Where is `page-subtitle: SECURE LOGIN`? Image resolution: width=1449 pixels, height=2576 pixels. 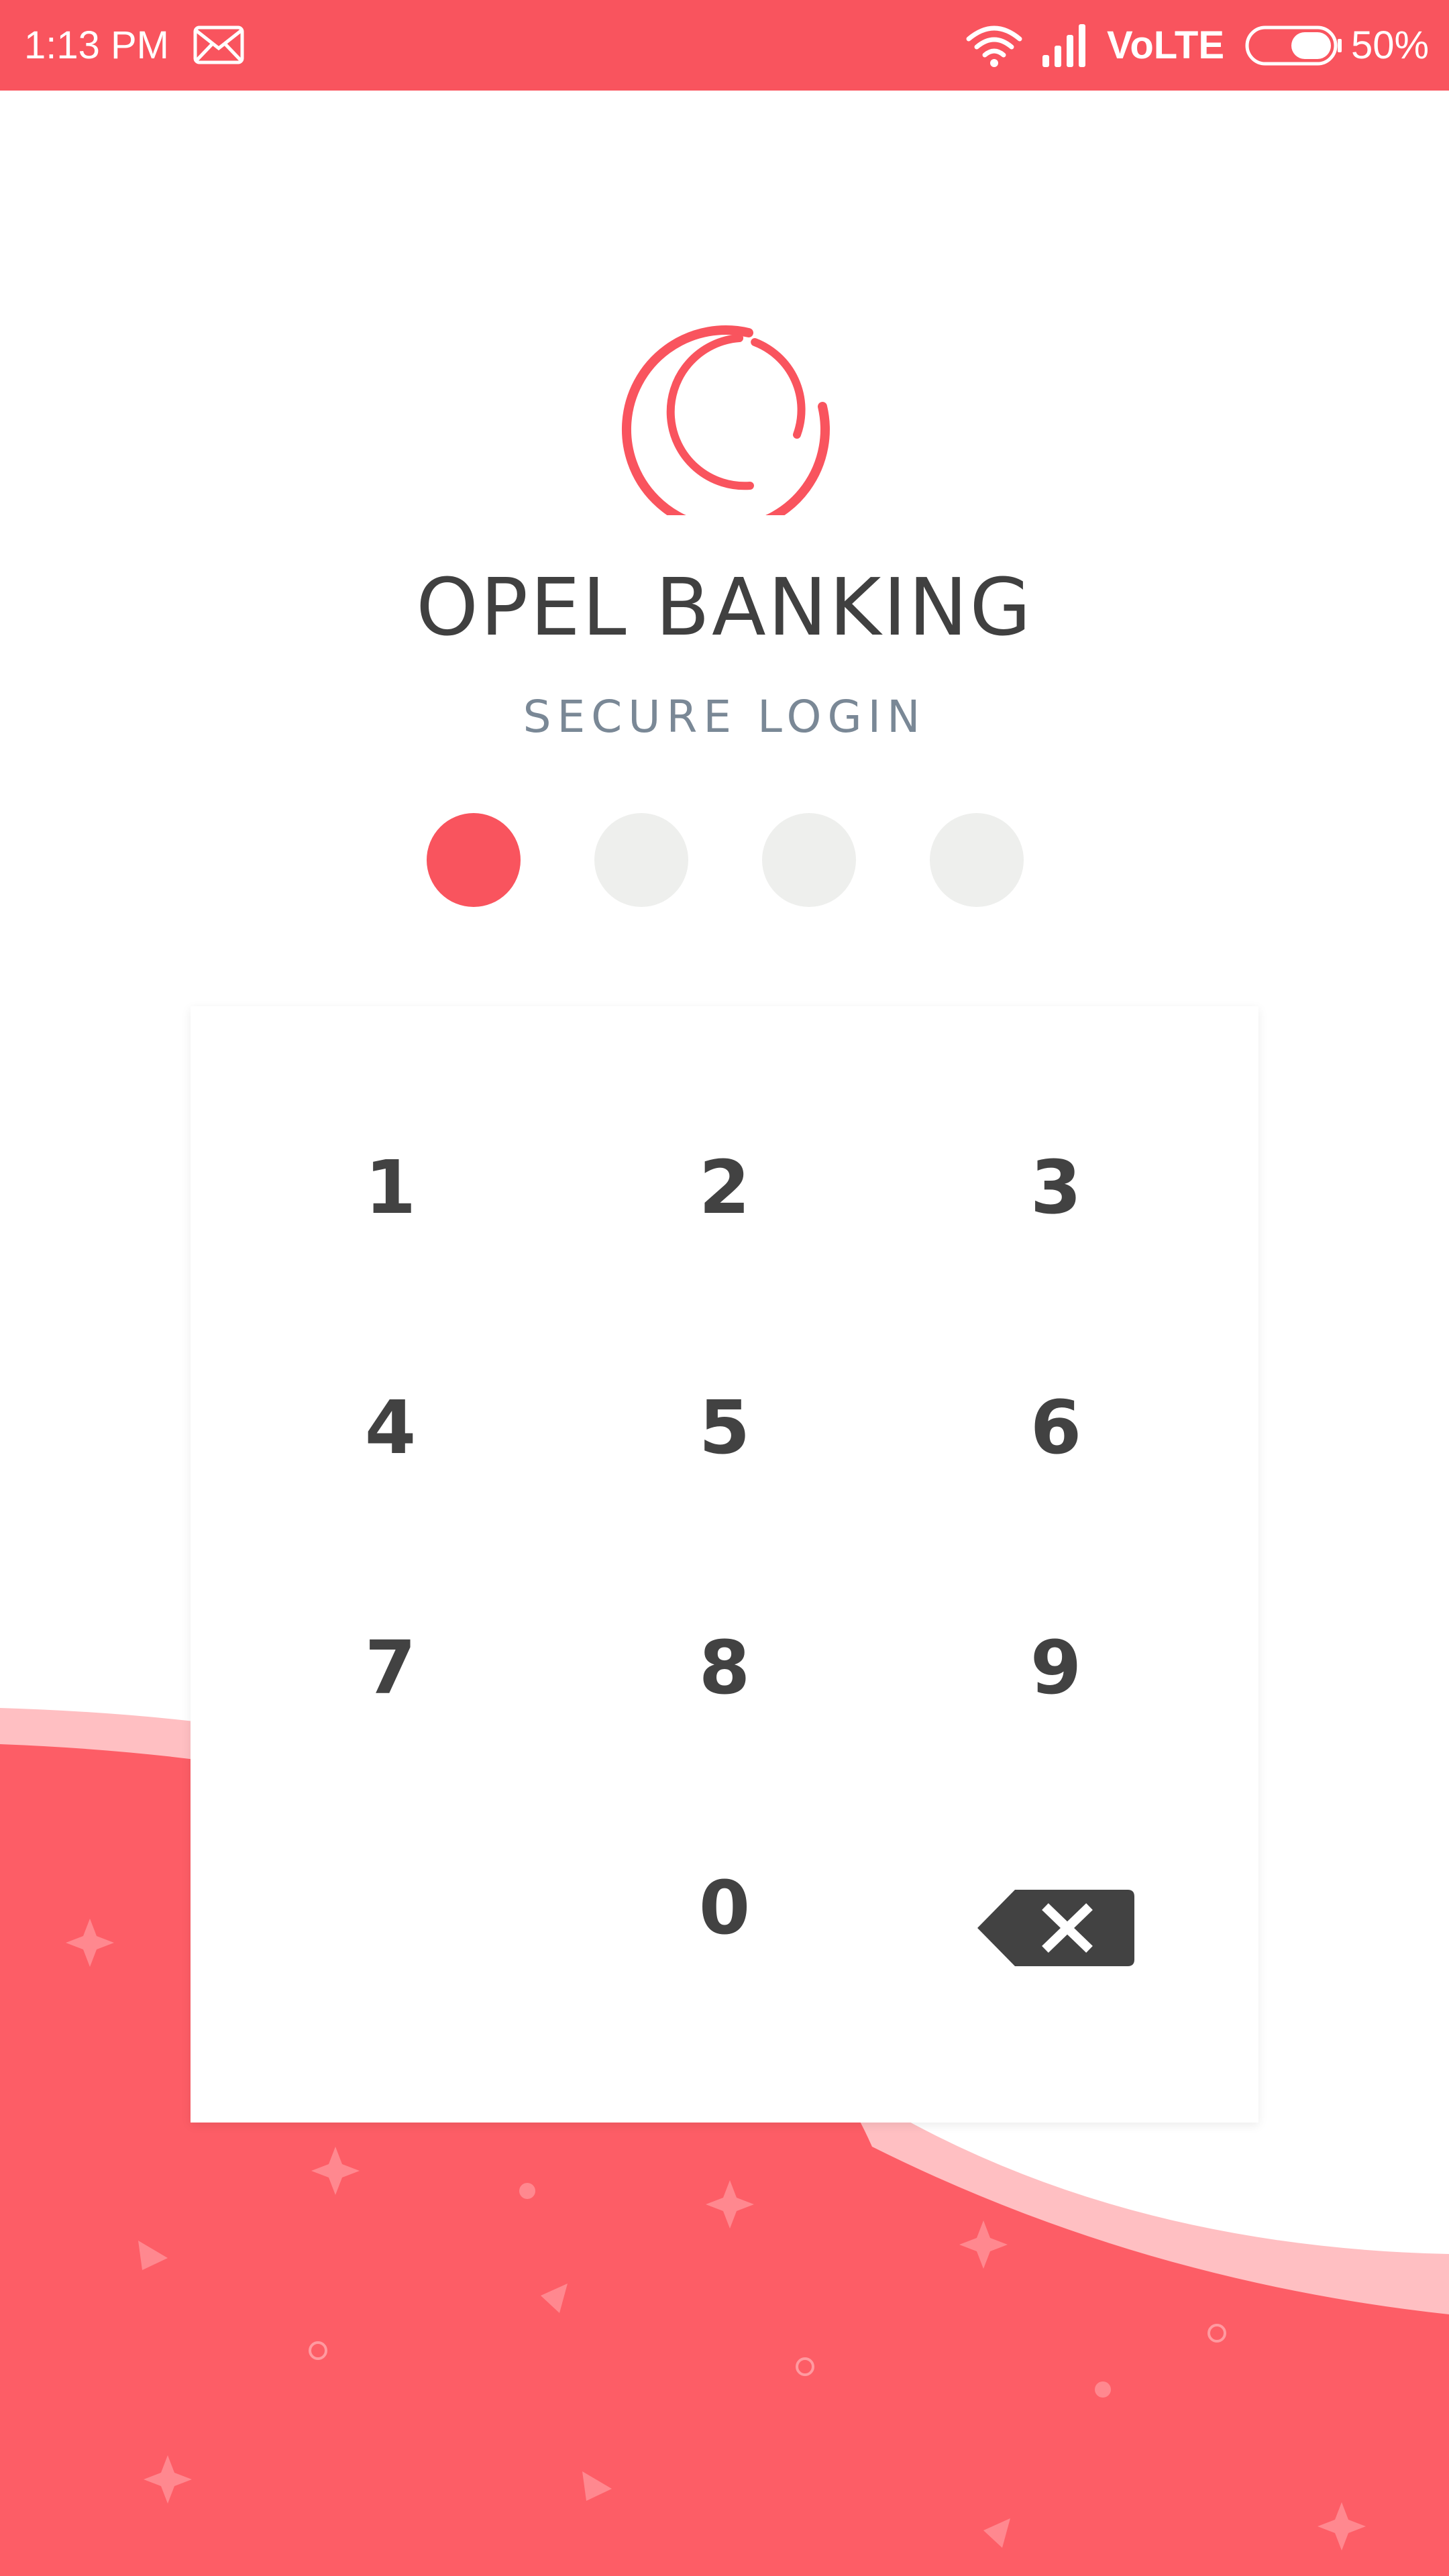 page-subtitle: SECURE LOGIN is located at coordinates (724, 717).